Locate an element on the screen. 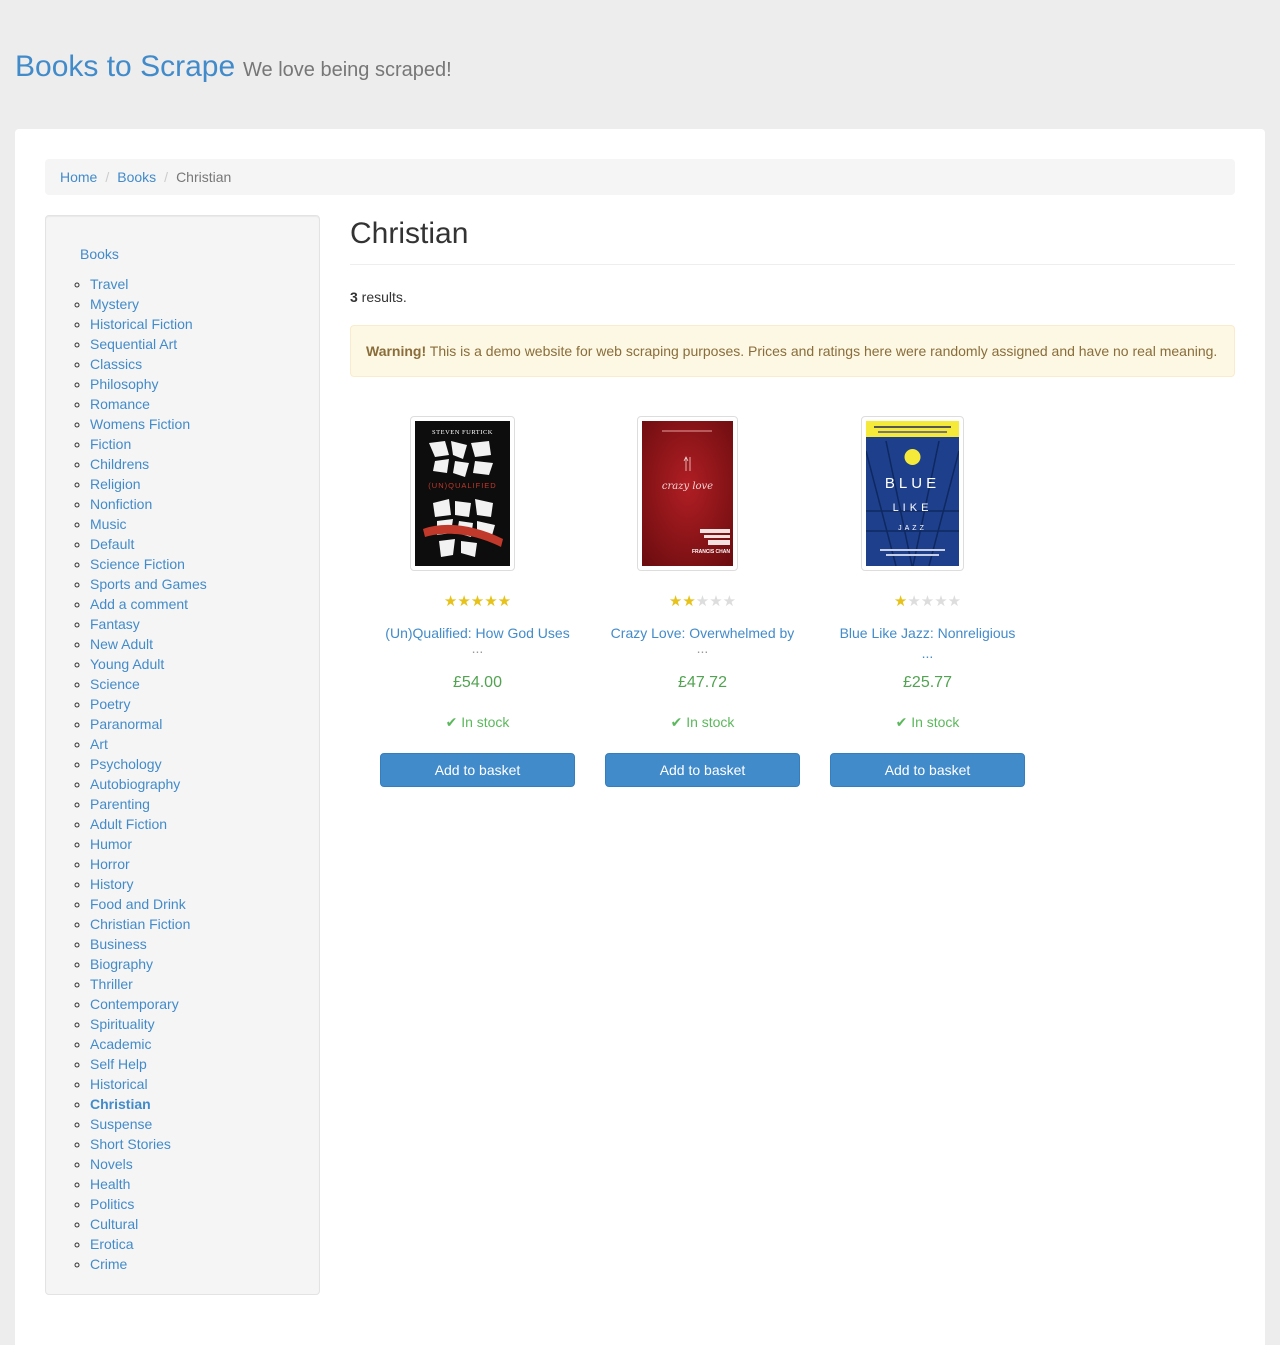 This screenshot has height=1345, width=1280. check-icon: ✔ is located at coordinates (901, 722).